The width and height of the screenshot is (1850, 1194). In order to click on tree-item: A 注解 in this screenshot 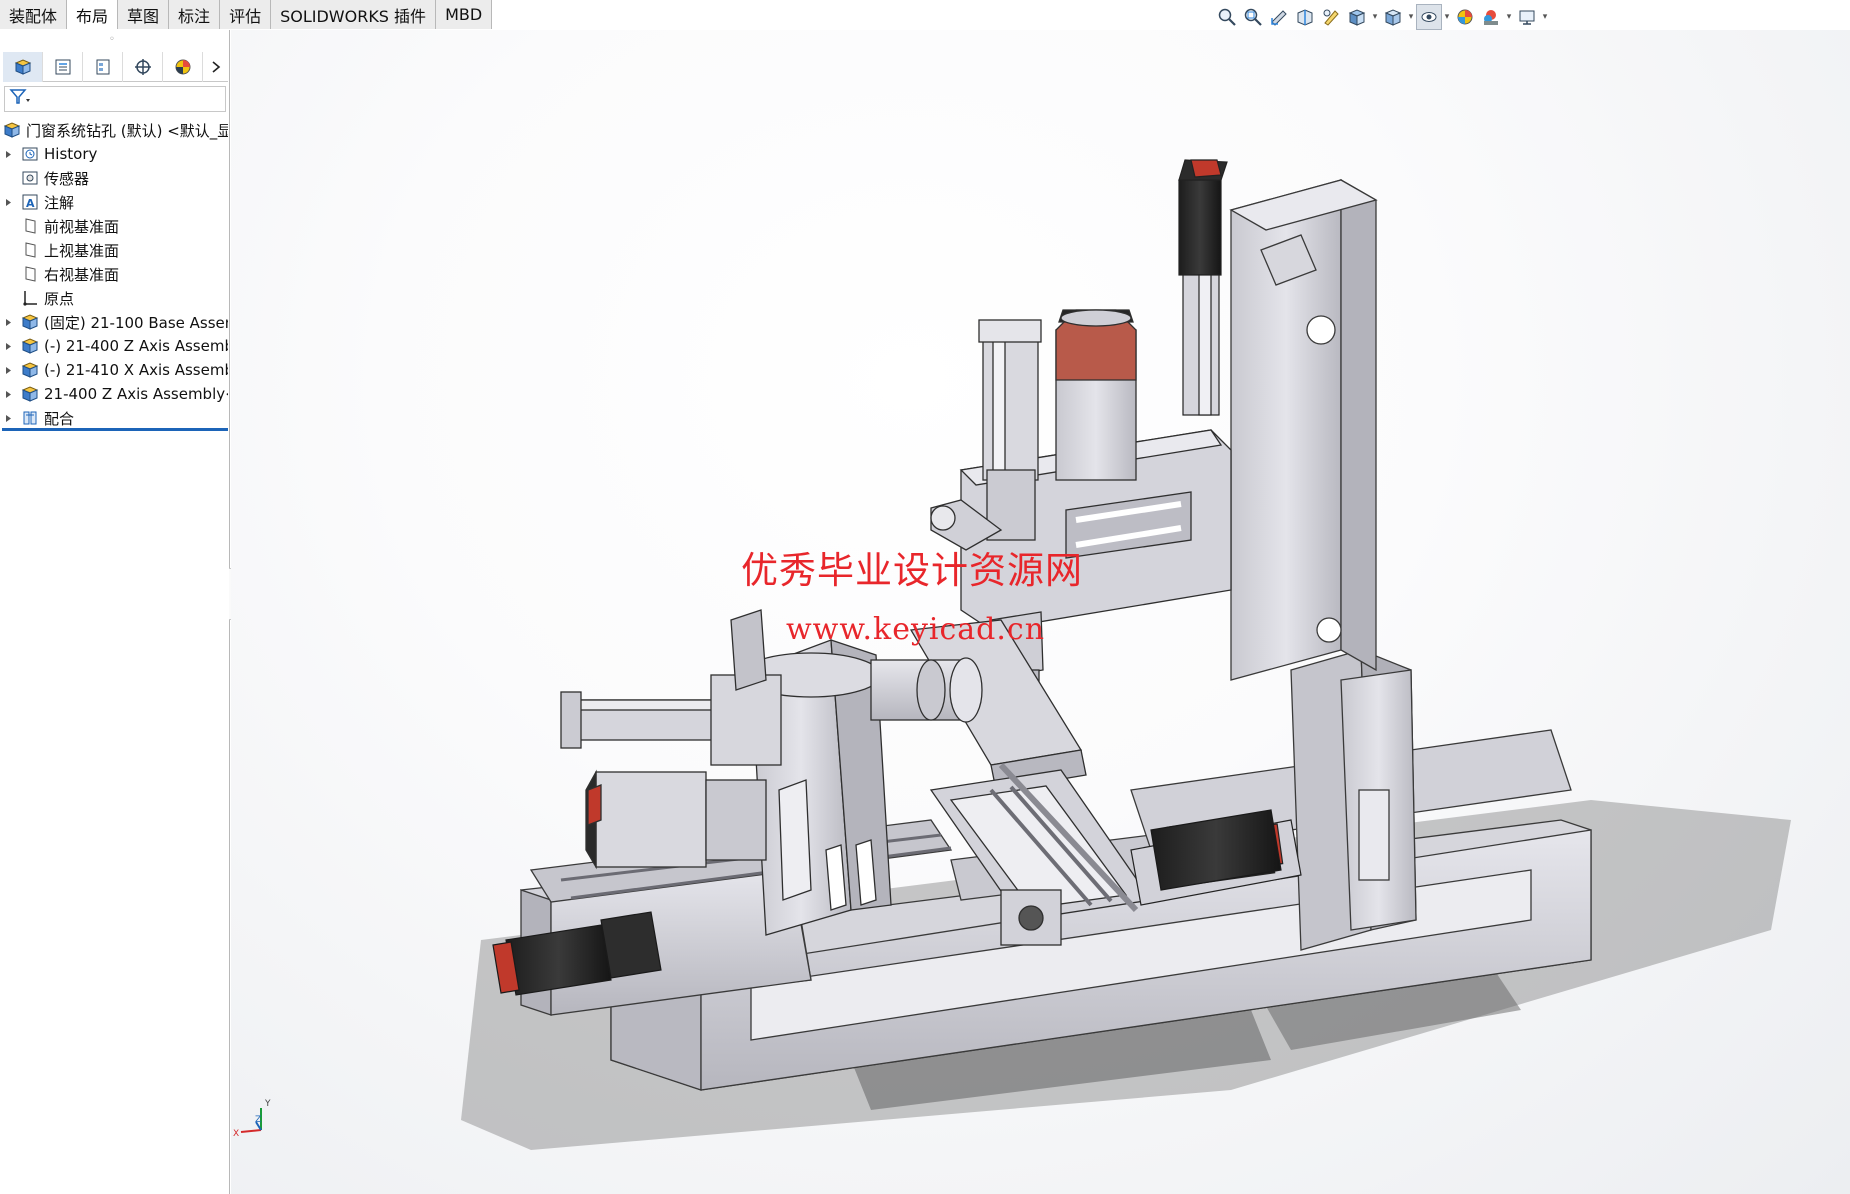, I will do `click(115, 202)`.